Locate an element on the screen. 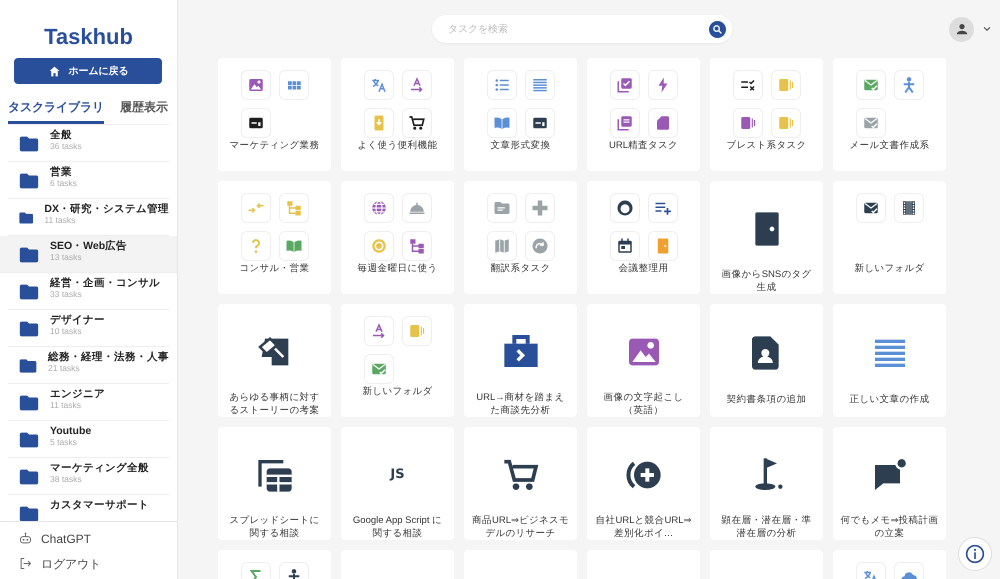 The image size is (1000, 579). task-count: 13 tasks is located at coordinates (66, 257).